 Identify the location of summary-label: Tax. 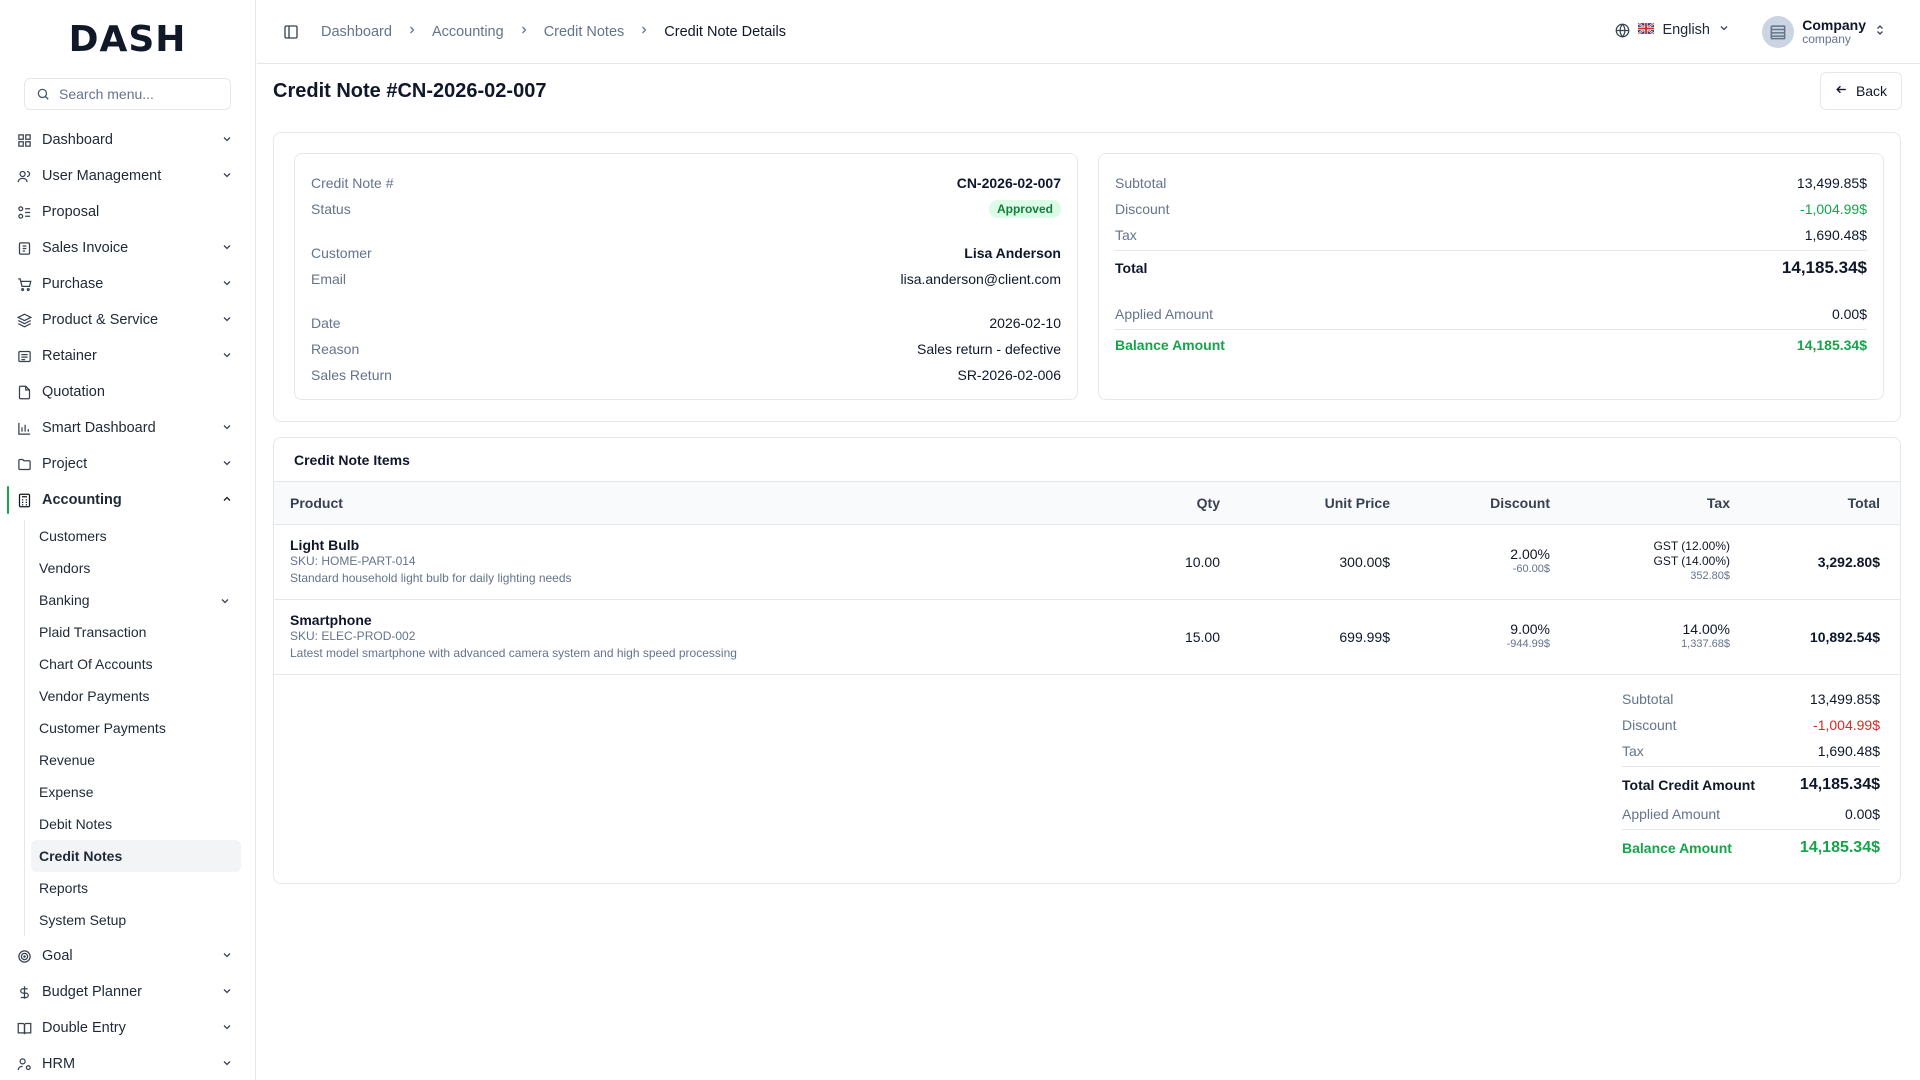
(1126, 235).